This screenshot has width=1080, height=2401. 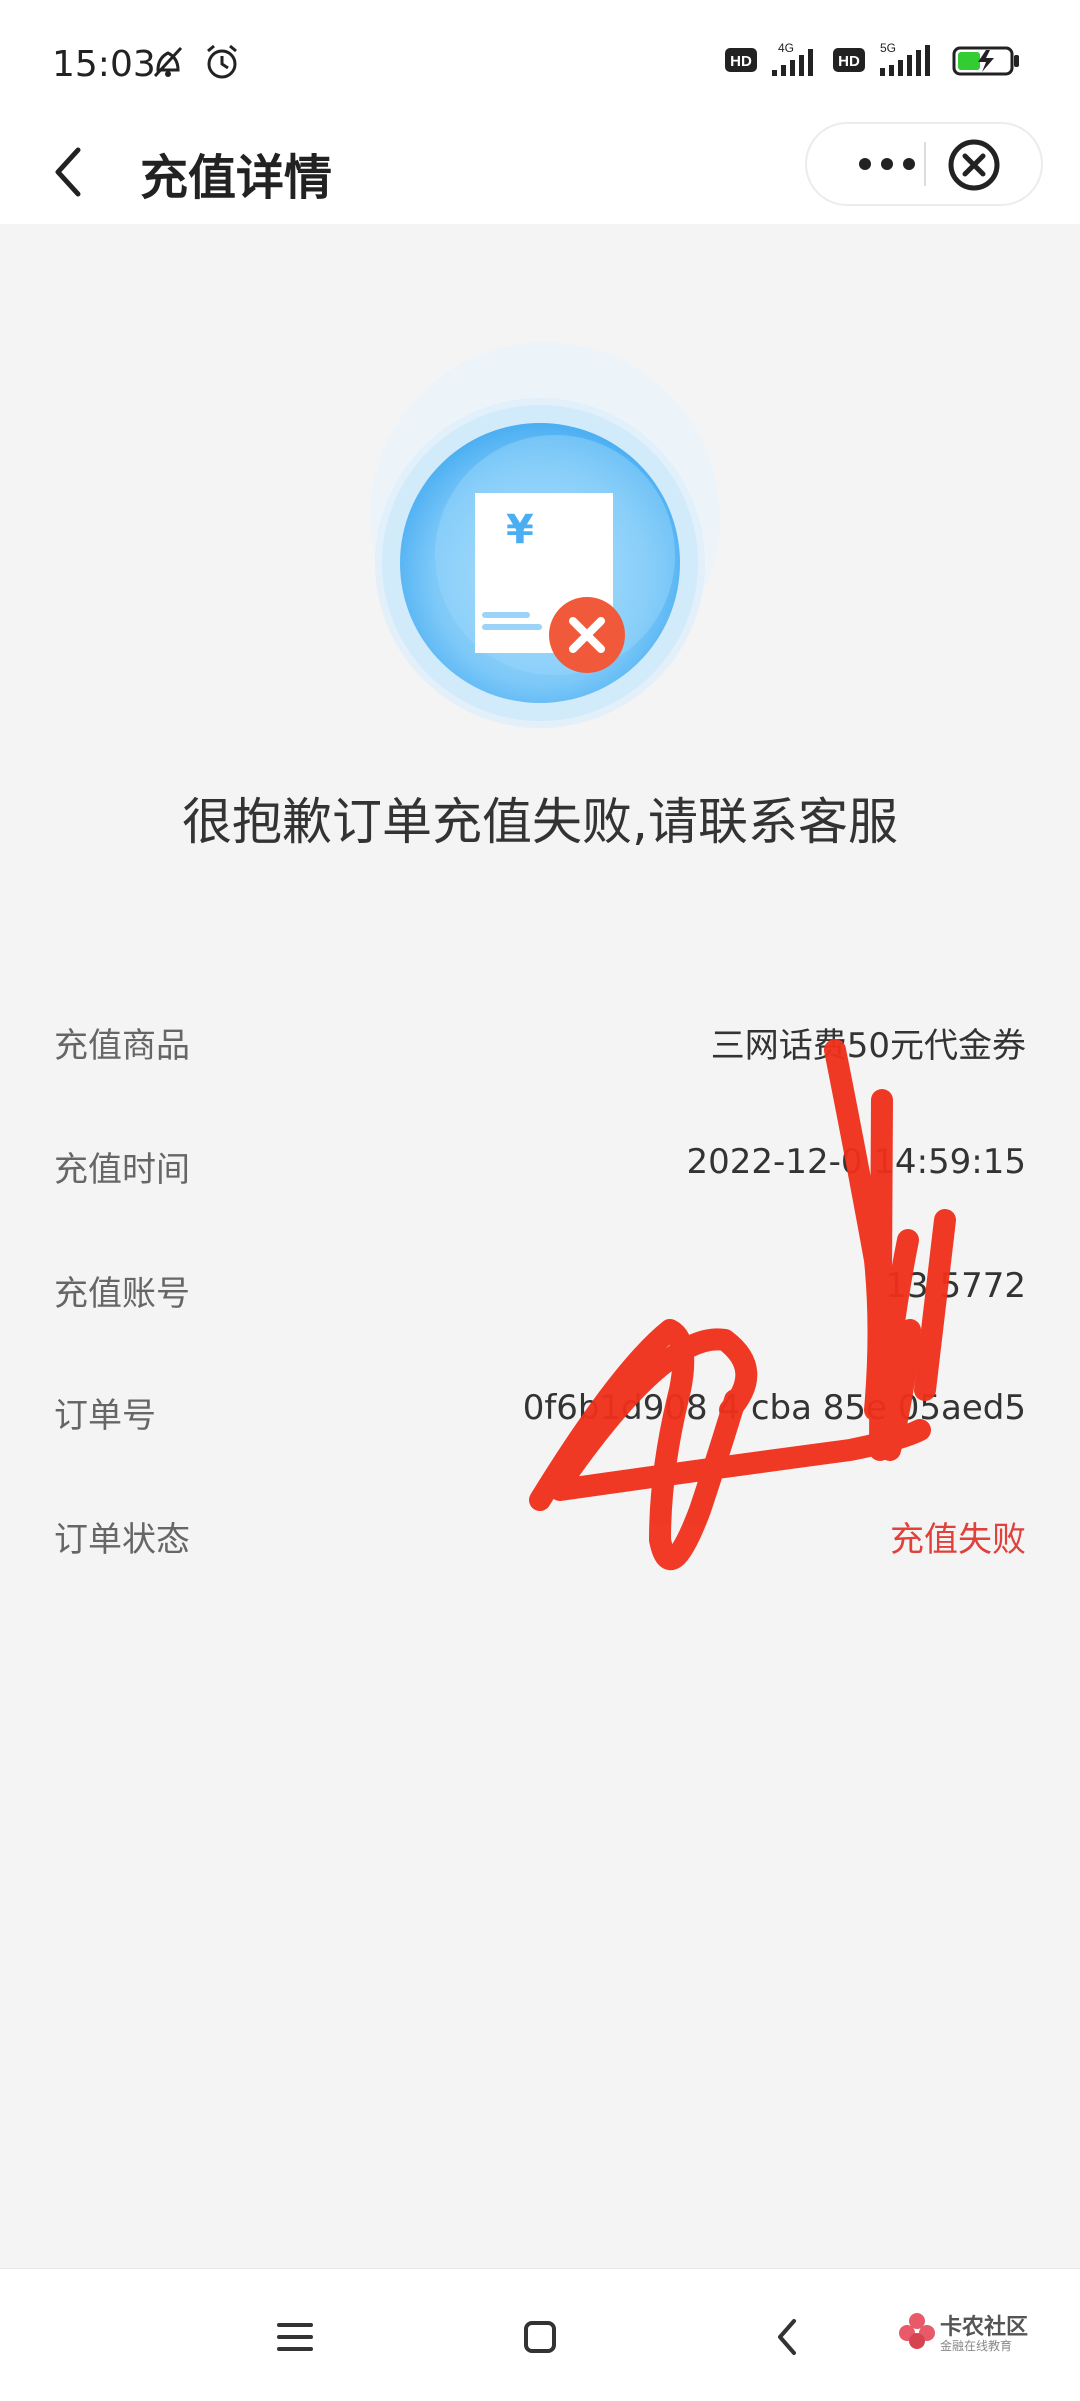 I want to click on signal-4g-icon: 4G, so click(x=792, y=58).